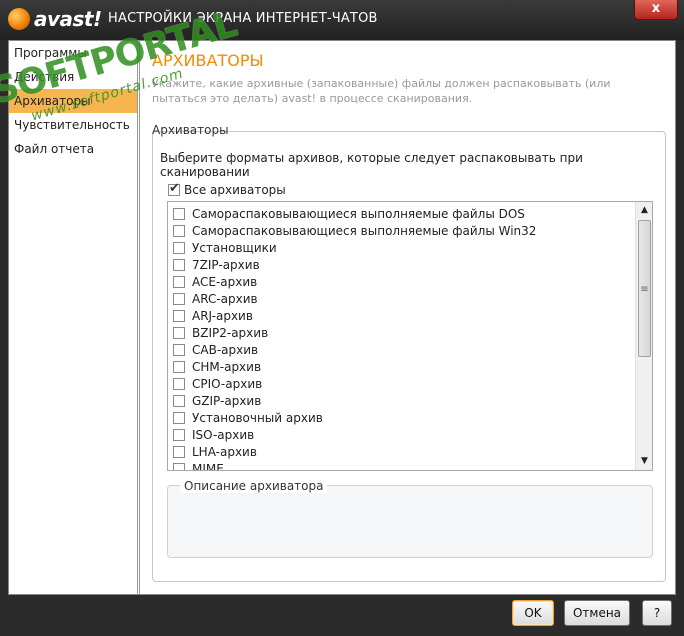 This screenshot has height=636, width=684. What do you see at coordinates (243, 18) in the screenshot?
I see `window-title: НАСТРОЙКИ ЭКРАНА ИНТЕРНЕТ-ЧАТОВ` at bounding box center [243, 18].